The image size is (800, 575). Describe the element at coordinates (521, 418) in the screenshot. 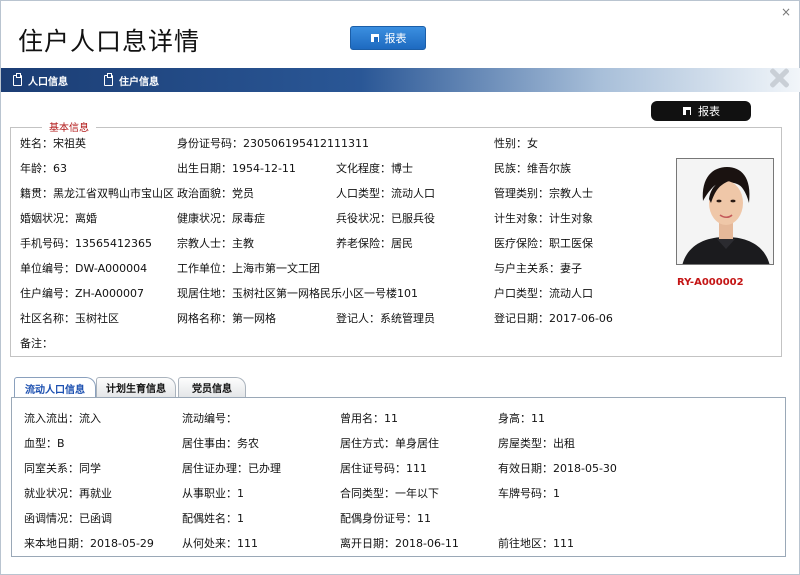

I see `flow-field-height: 身高：11` at that location.